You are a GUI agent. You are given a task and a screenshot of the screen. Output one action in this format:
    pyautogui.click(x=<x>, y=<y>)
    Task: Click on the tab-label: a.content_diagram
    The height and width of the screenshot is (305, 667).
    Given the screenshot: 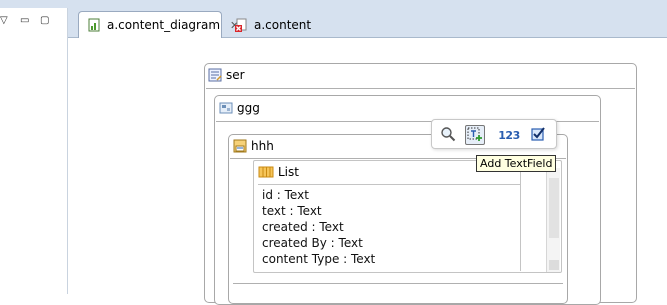 What is the action you would take?
    pyautogui.click(x=164, y=25)
    